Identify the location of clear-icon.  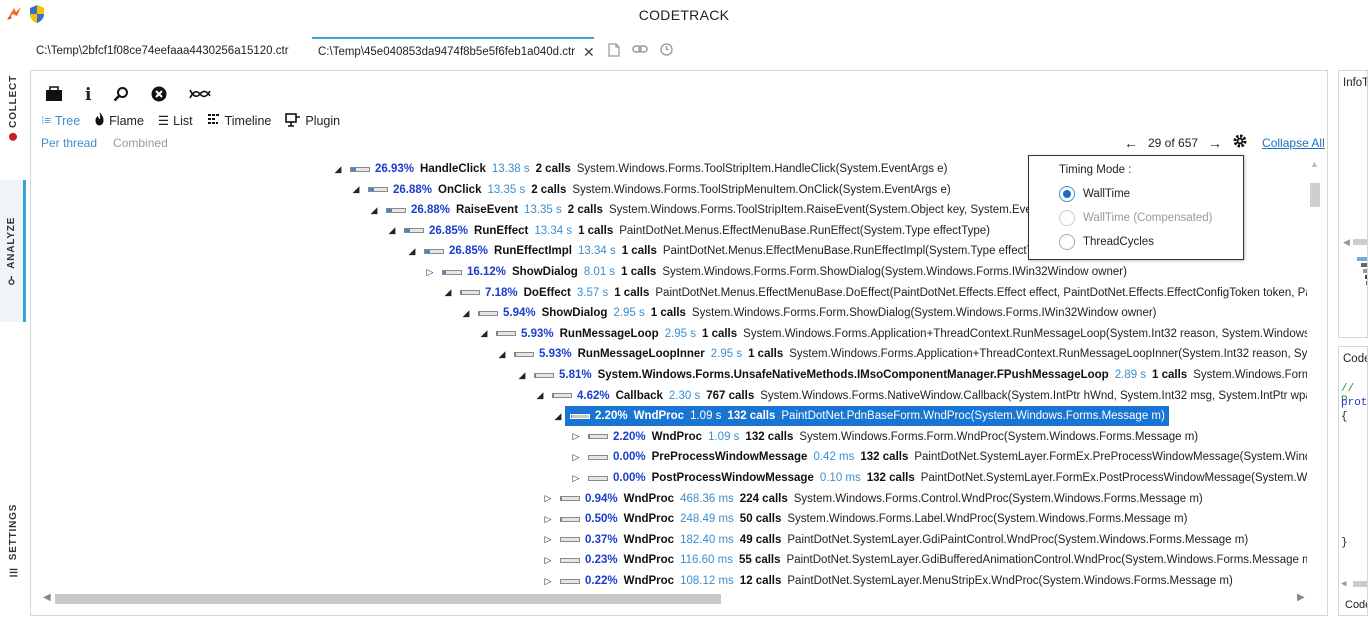
(159, 95).